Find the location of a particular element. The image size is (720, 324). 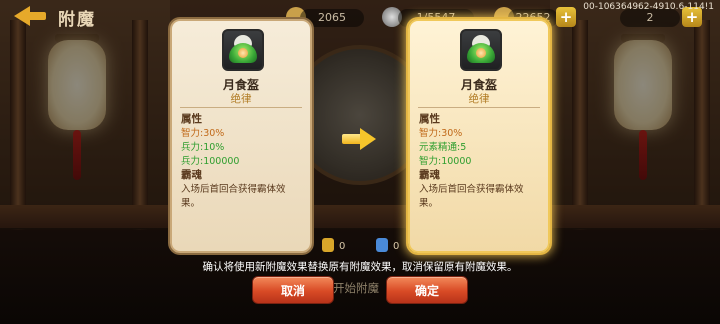

gem-count: 0 is located at coordinates (396, 246).